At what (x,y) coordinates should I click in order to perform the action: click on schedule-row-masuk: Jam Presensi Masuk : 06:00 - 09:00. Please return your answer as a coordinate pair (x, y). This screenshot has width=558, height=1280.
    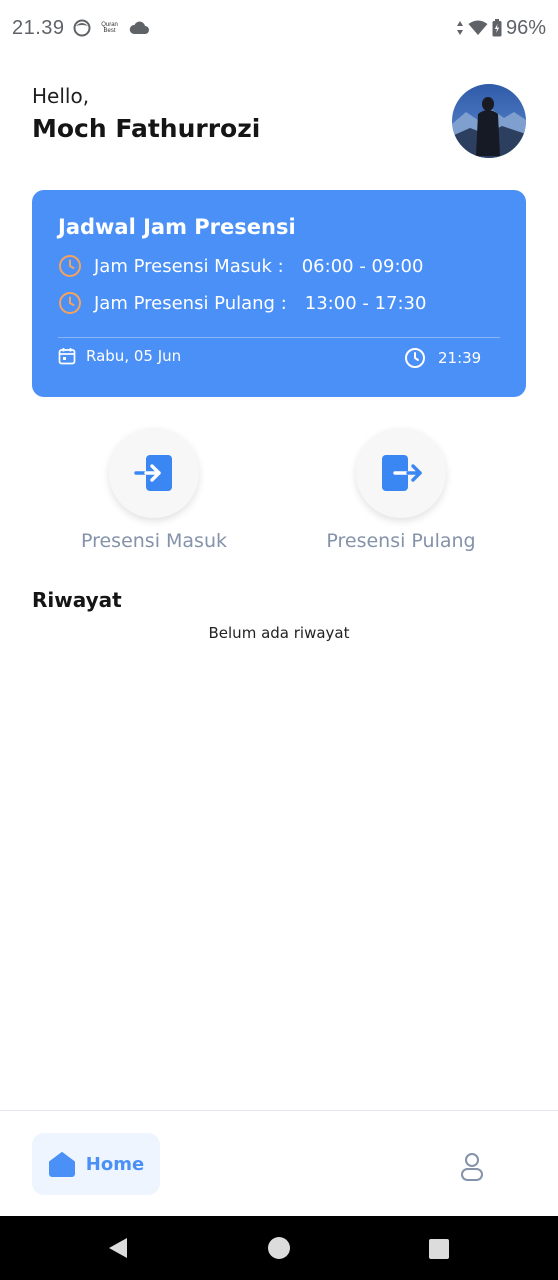
    Looking at the image, I should click on (240, 266).